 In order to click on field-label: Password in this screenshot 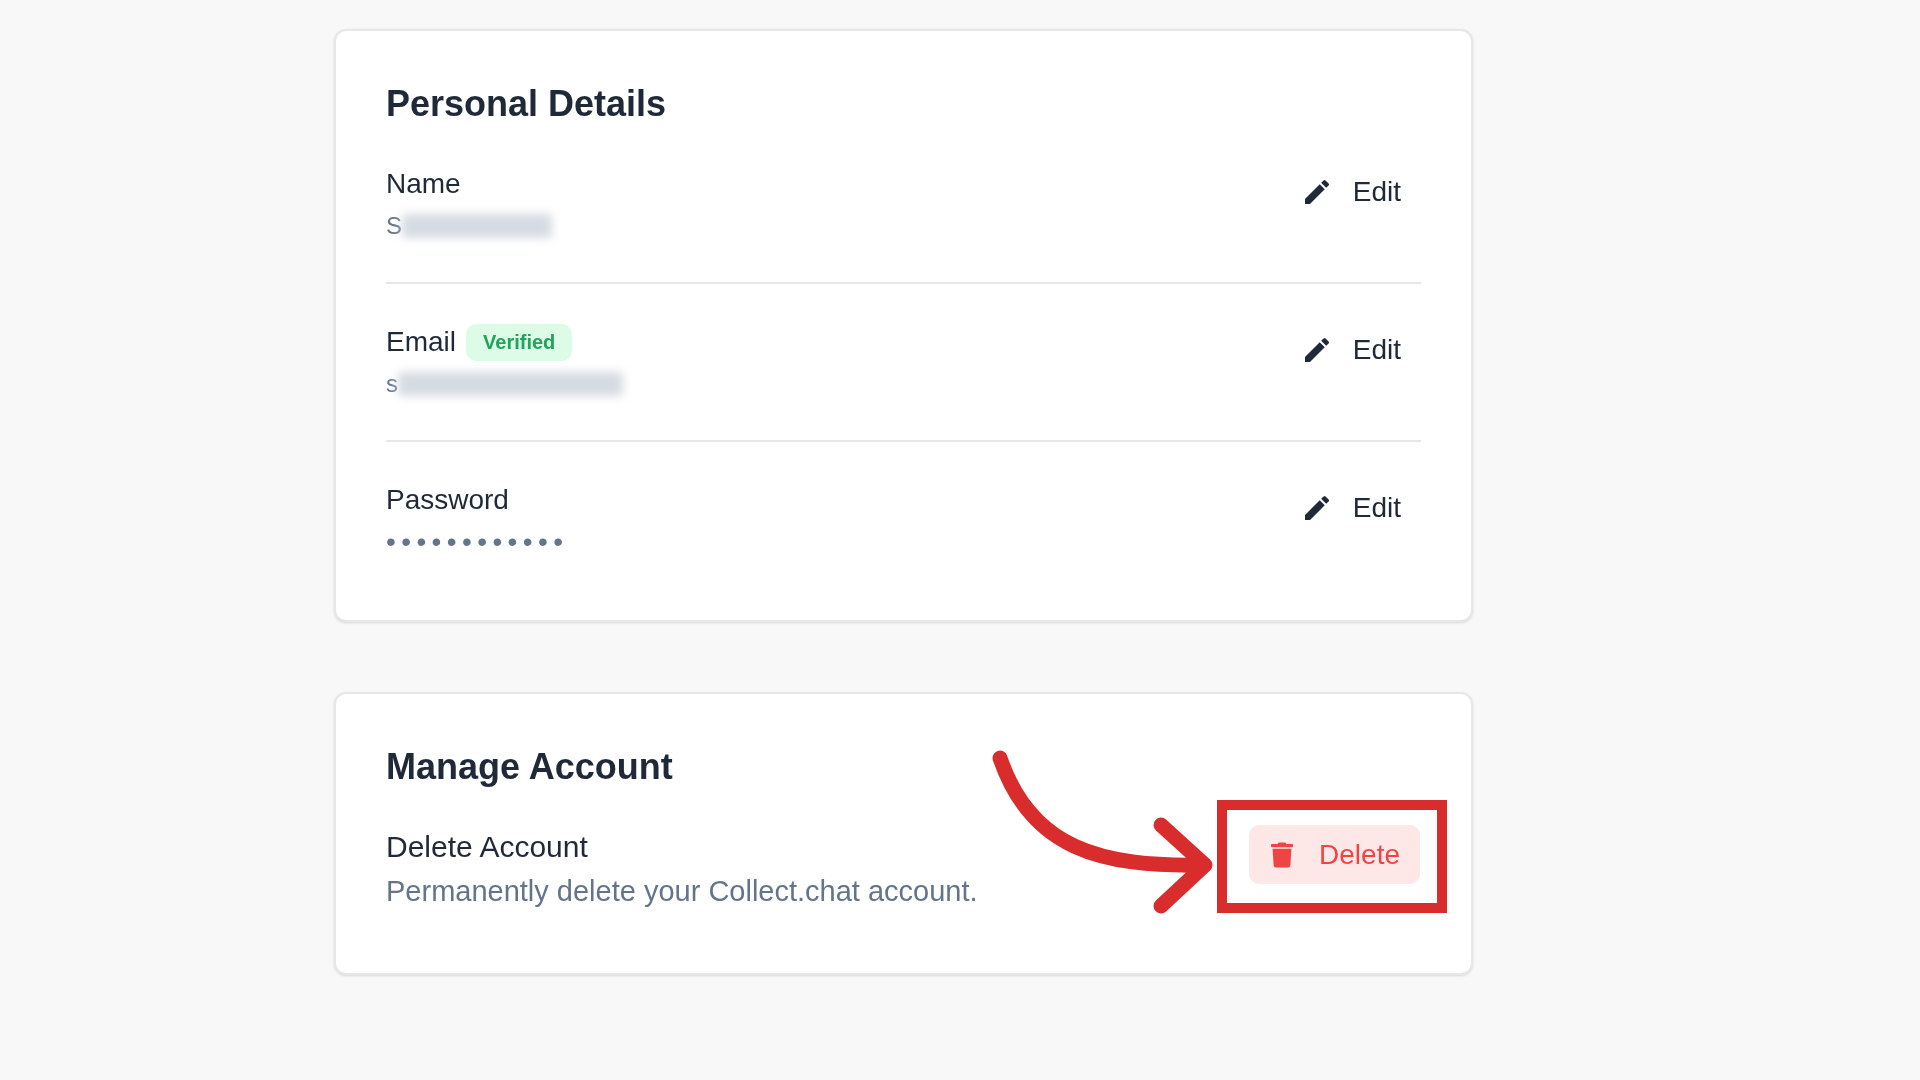, I will do `click(447, 500)`.